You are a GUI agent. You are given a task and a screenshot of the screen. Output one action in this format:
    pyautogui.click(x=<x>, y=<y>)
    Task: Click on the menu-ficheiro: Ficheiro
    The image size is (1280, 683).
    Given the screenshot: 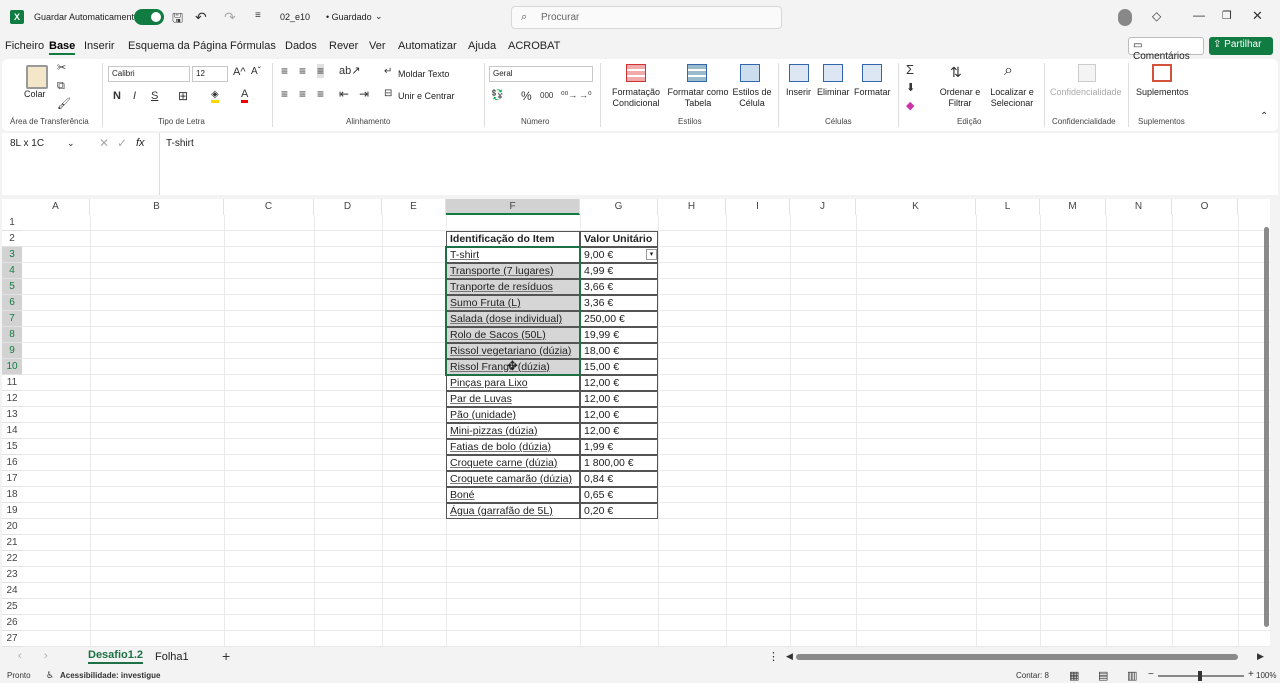 What is the action you would take?
    pyautogui.click(x=24, y=46)
    